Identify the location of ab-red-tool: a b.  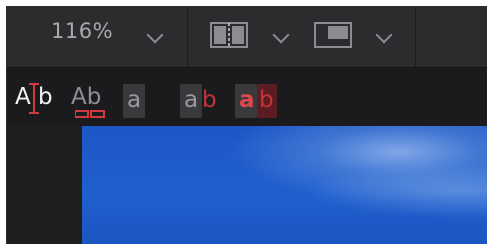
(257, 101).